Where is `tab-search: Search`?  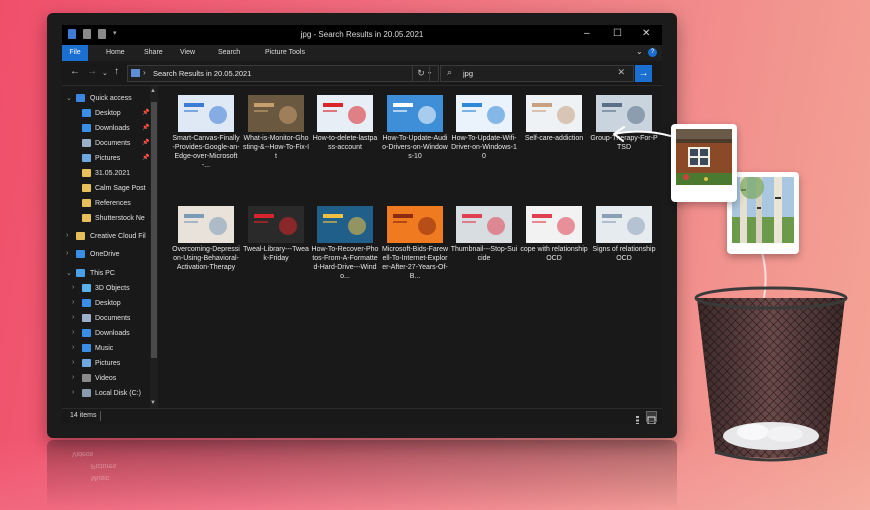 tab-search: Search is located at coordinates (229, 53).